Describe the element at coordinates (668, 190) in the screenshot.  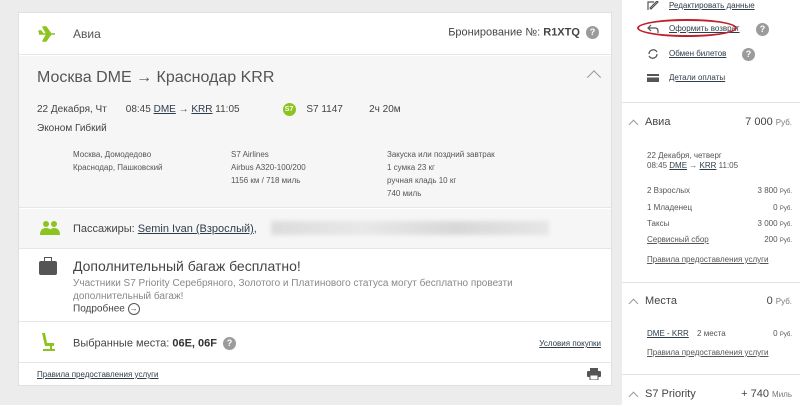
I see `price-line-label: 2 Взрослых` at that location.